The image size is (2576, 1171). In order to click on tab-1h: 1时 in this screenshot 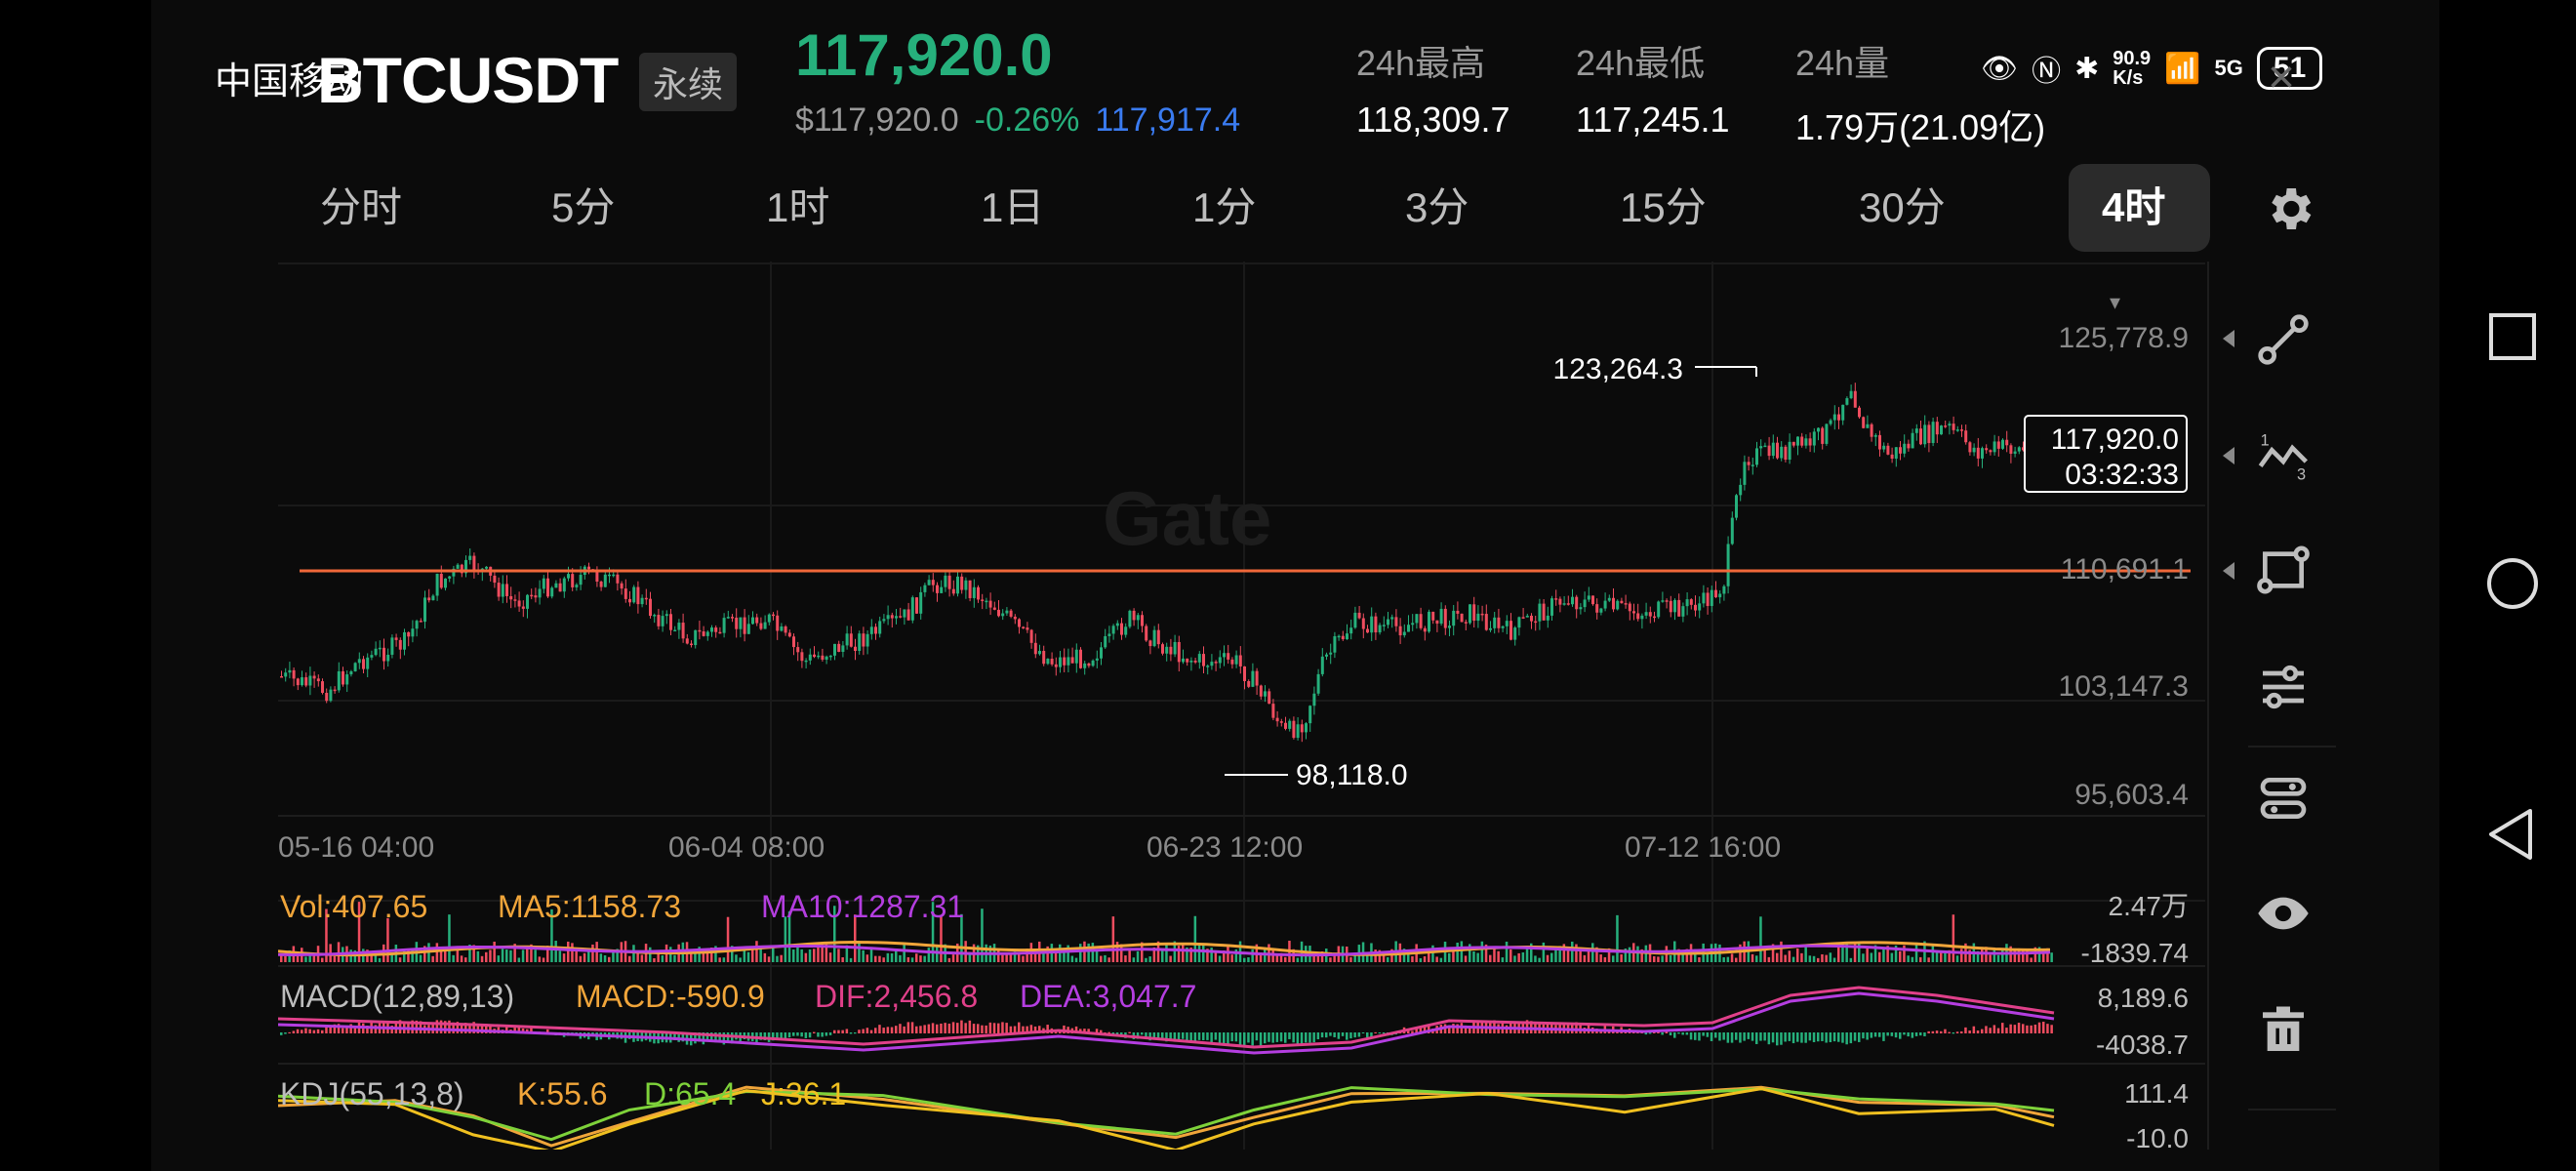, I will do `click(797, 208)`.